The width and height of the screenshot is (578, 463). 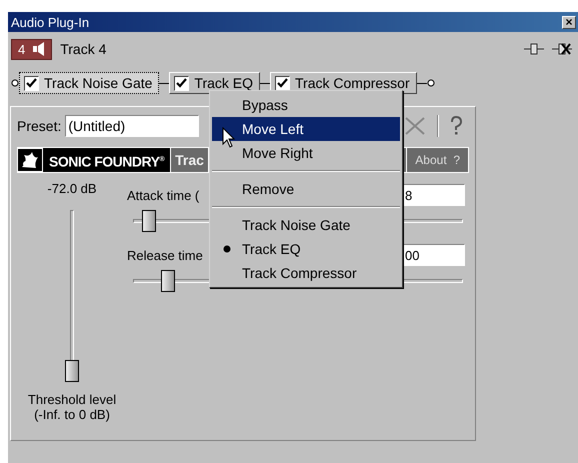 What do you see at coordinates (163, 195) in the screenshot?
I see `slider-label: Attack time (` at bounding box center [163, 195].